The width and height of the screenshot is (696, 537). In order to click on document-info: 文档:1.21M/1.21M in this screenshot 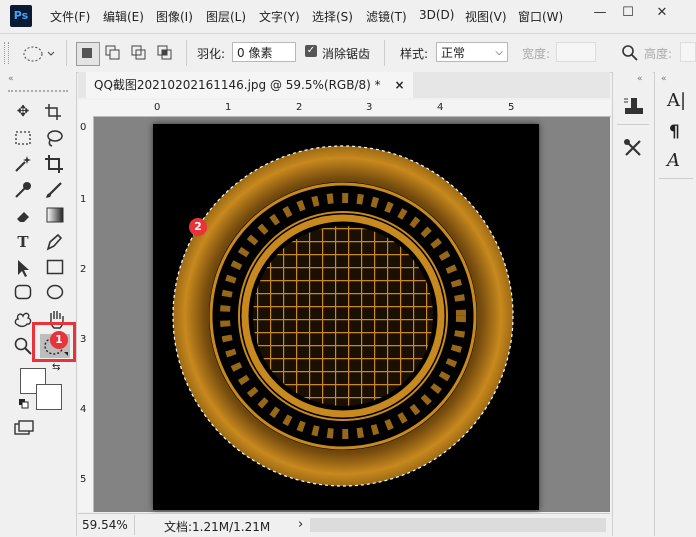, I will do `click(217, 526)`.